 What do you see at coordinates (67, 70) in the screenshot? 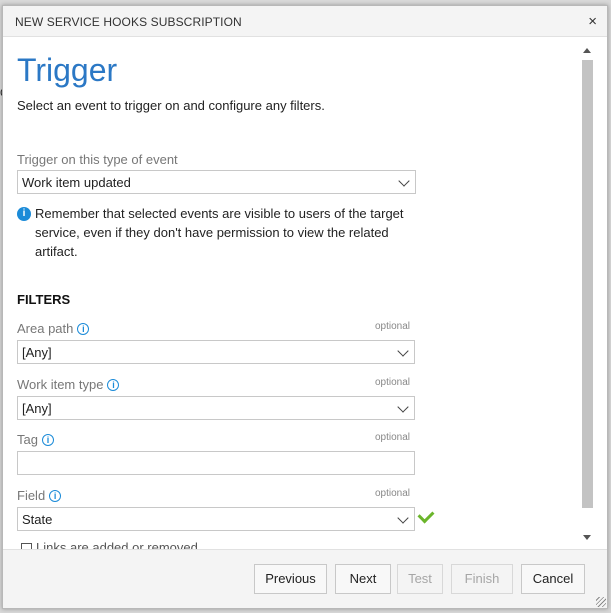
I see `page-title: Trigger` at bounding box center [67, 70].